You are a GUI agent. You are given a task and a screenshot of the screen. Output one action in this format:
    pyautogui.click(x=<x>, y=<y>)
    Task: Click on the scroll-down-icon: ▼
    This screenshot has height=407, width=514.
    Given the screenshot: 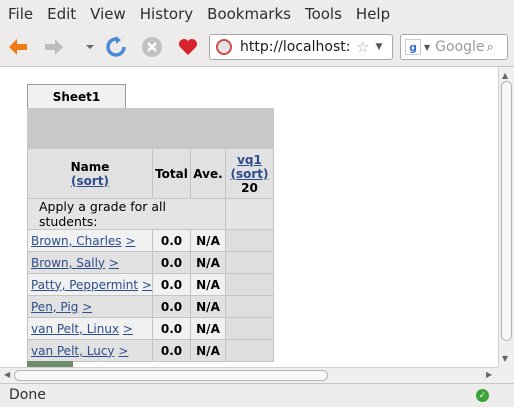 What is the action you would take?
    pyautogui.click(x=505, y=358)
    